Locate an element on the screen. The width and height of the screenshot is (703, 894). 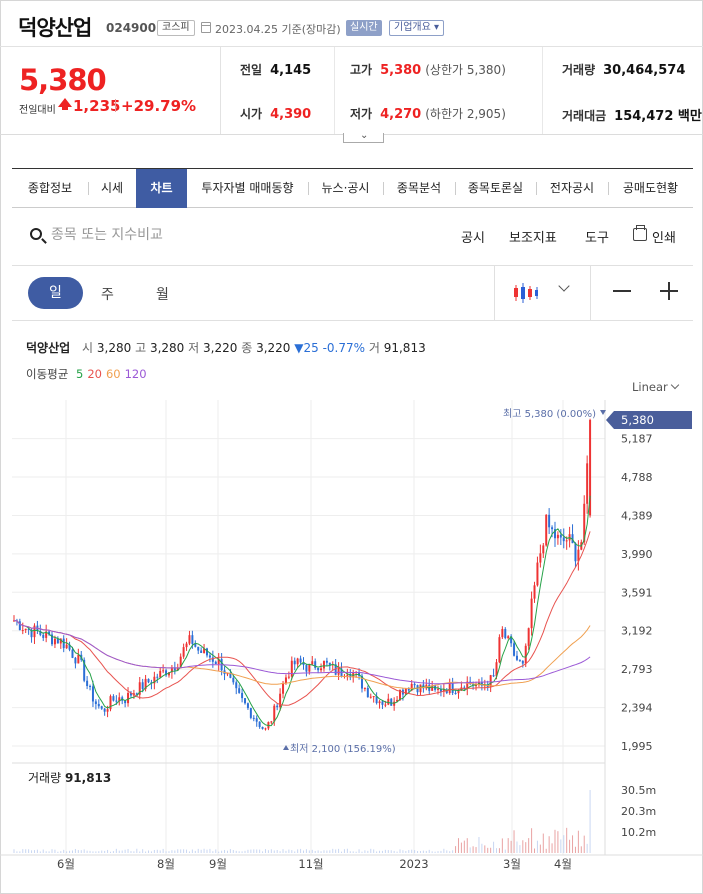
volume-legend: 거래량 91,813 is located at coordinates (70, 778).